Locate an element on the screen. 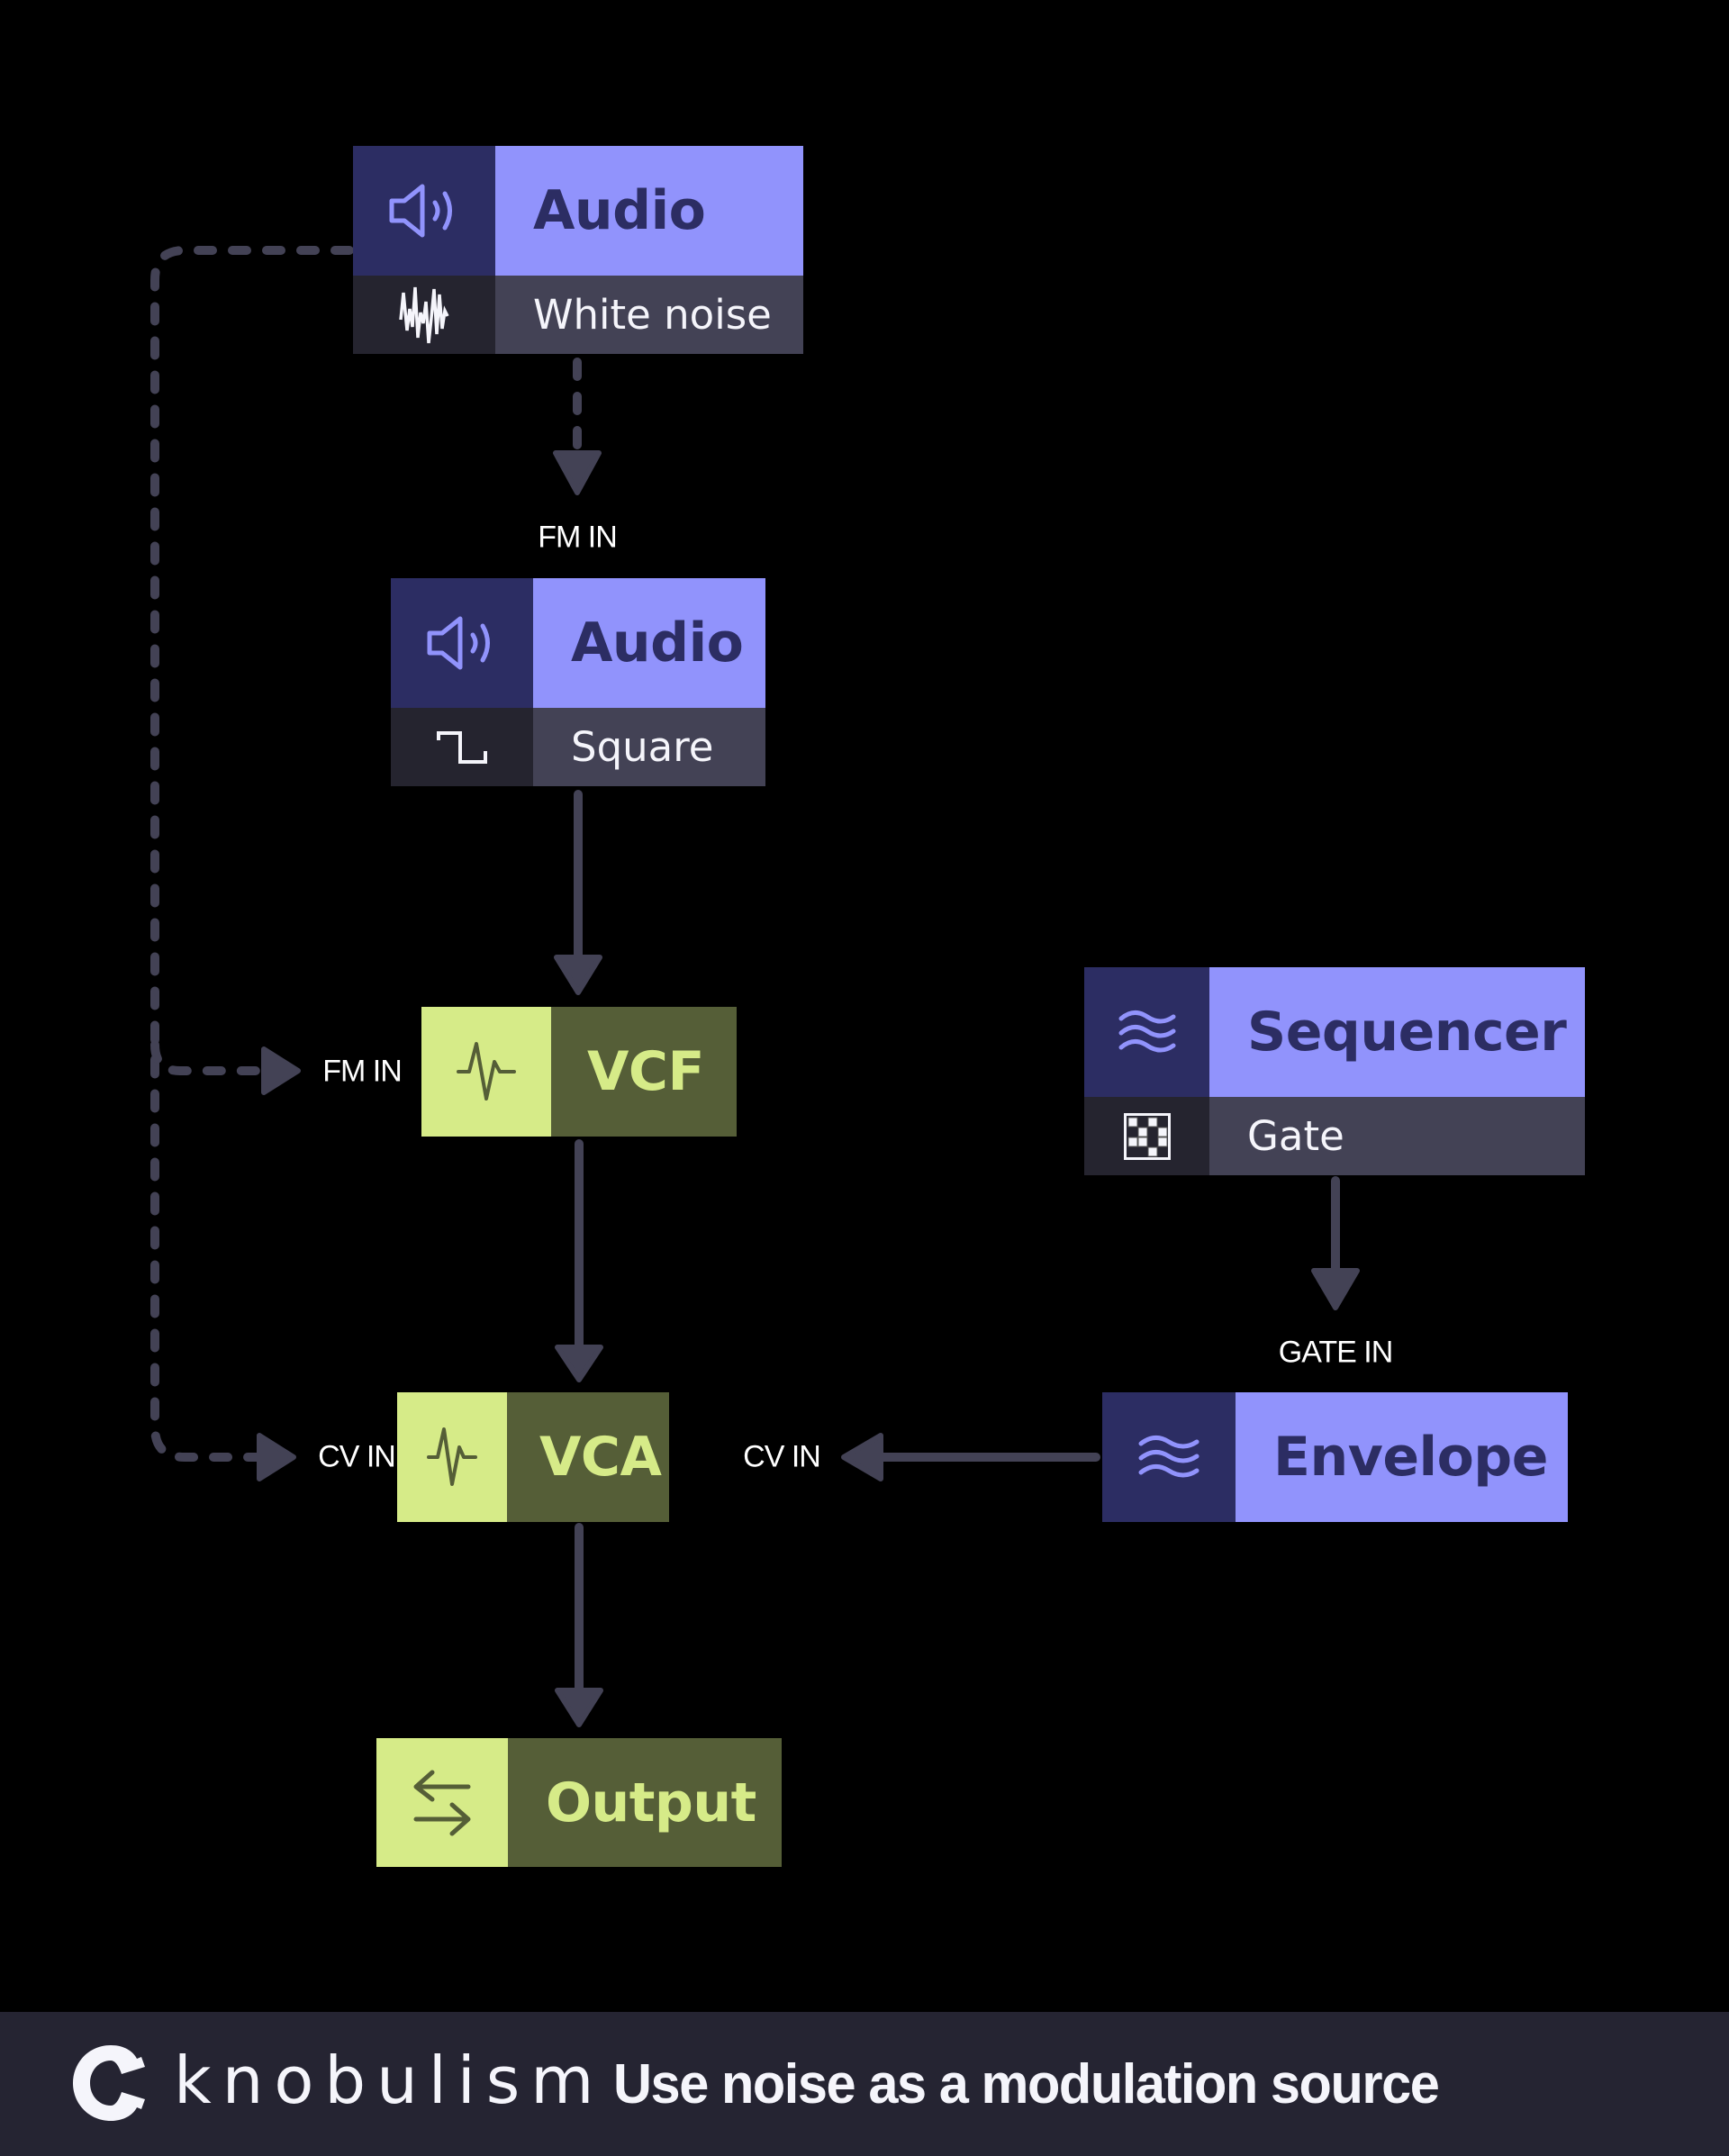  port-label-square-fm-in: FM IN is located at coordinates (578, 537).